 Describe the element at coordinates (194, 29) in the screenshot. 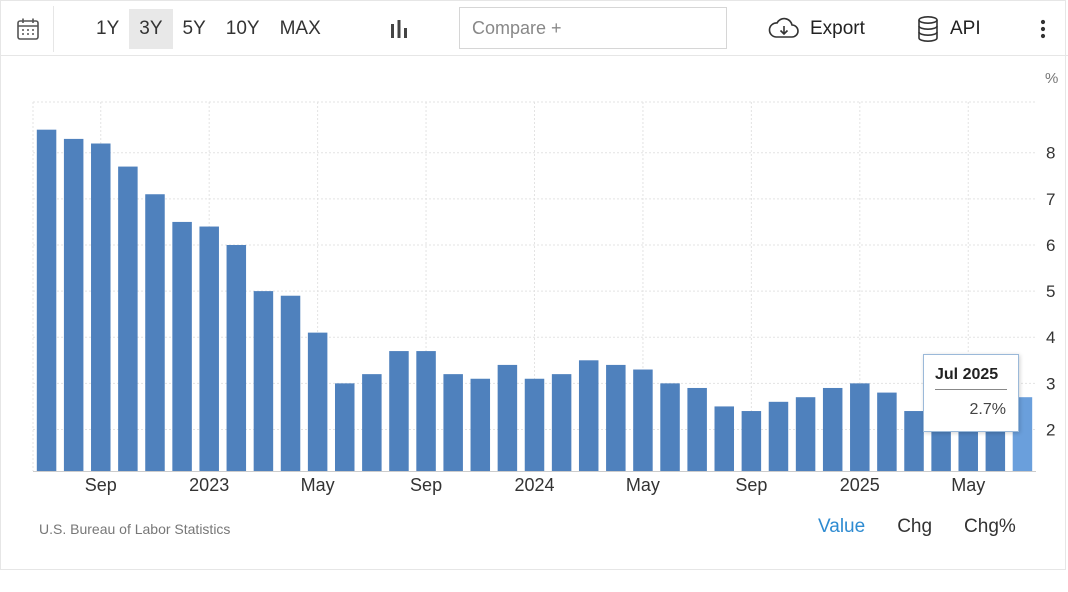

I see `range-5y-button: 5Y` at that location.